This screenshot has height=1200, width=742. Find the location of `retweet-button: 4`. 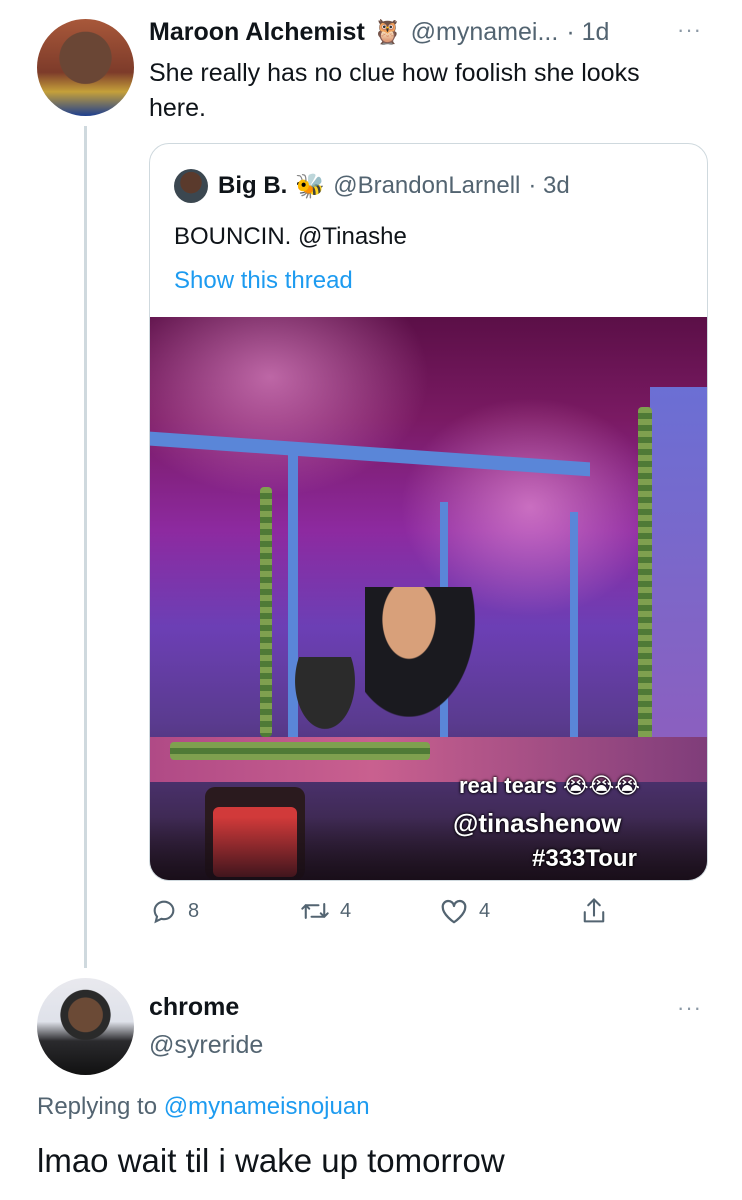

retweet-button: 4 is located at coordinates (325, 911).